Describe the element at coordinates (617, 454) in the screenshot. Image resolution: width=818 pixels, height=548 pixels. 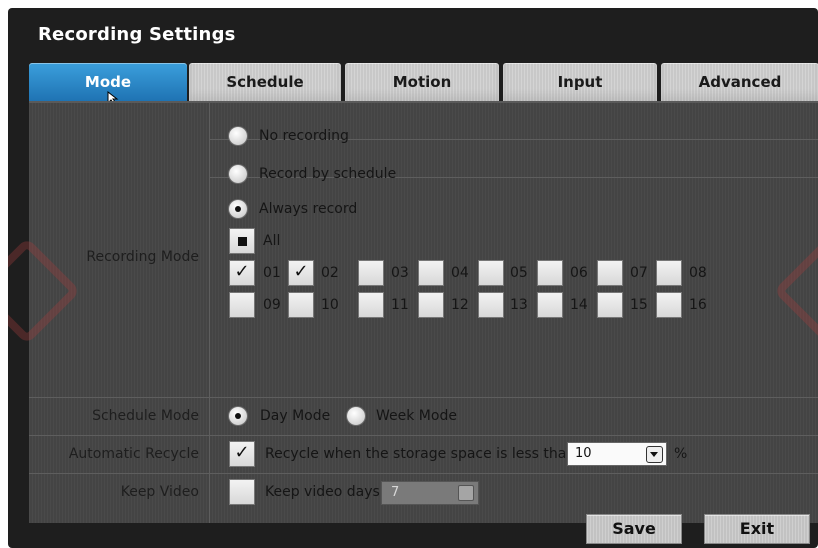
I see `recycle-threshold-select: 10` at that location.